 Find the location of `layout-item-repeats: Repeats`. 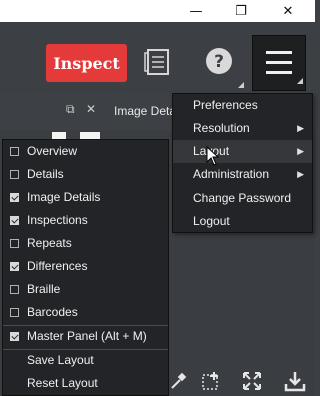

layout-item-repeats: Repeats is located at coordinates (85, 243).